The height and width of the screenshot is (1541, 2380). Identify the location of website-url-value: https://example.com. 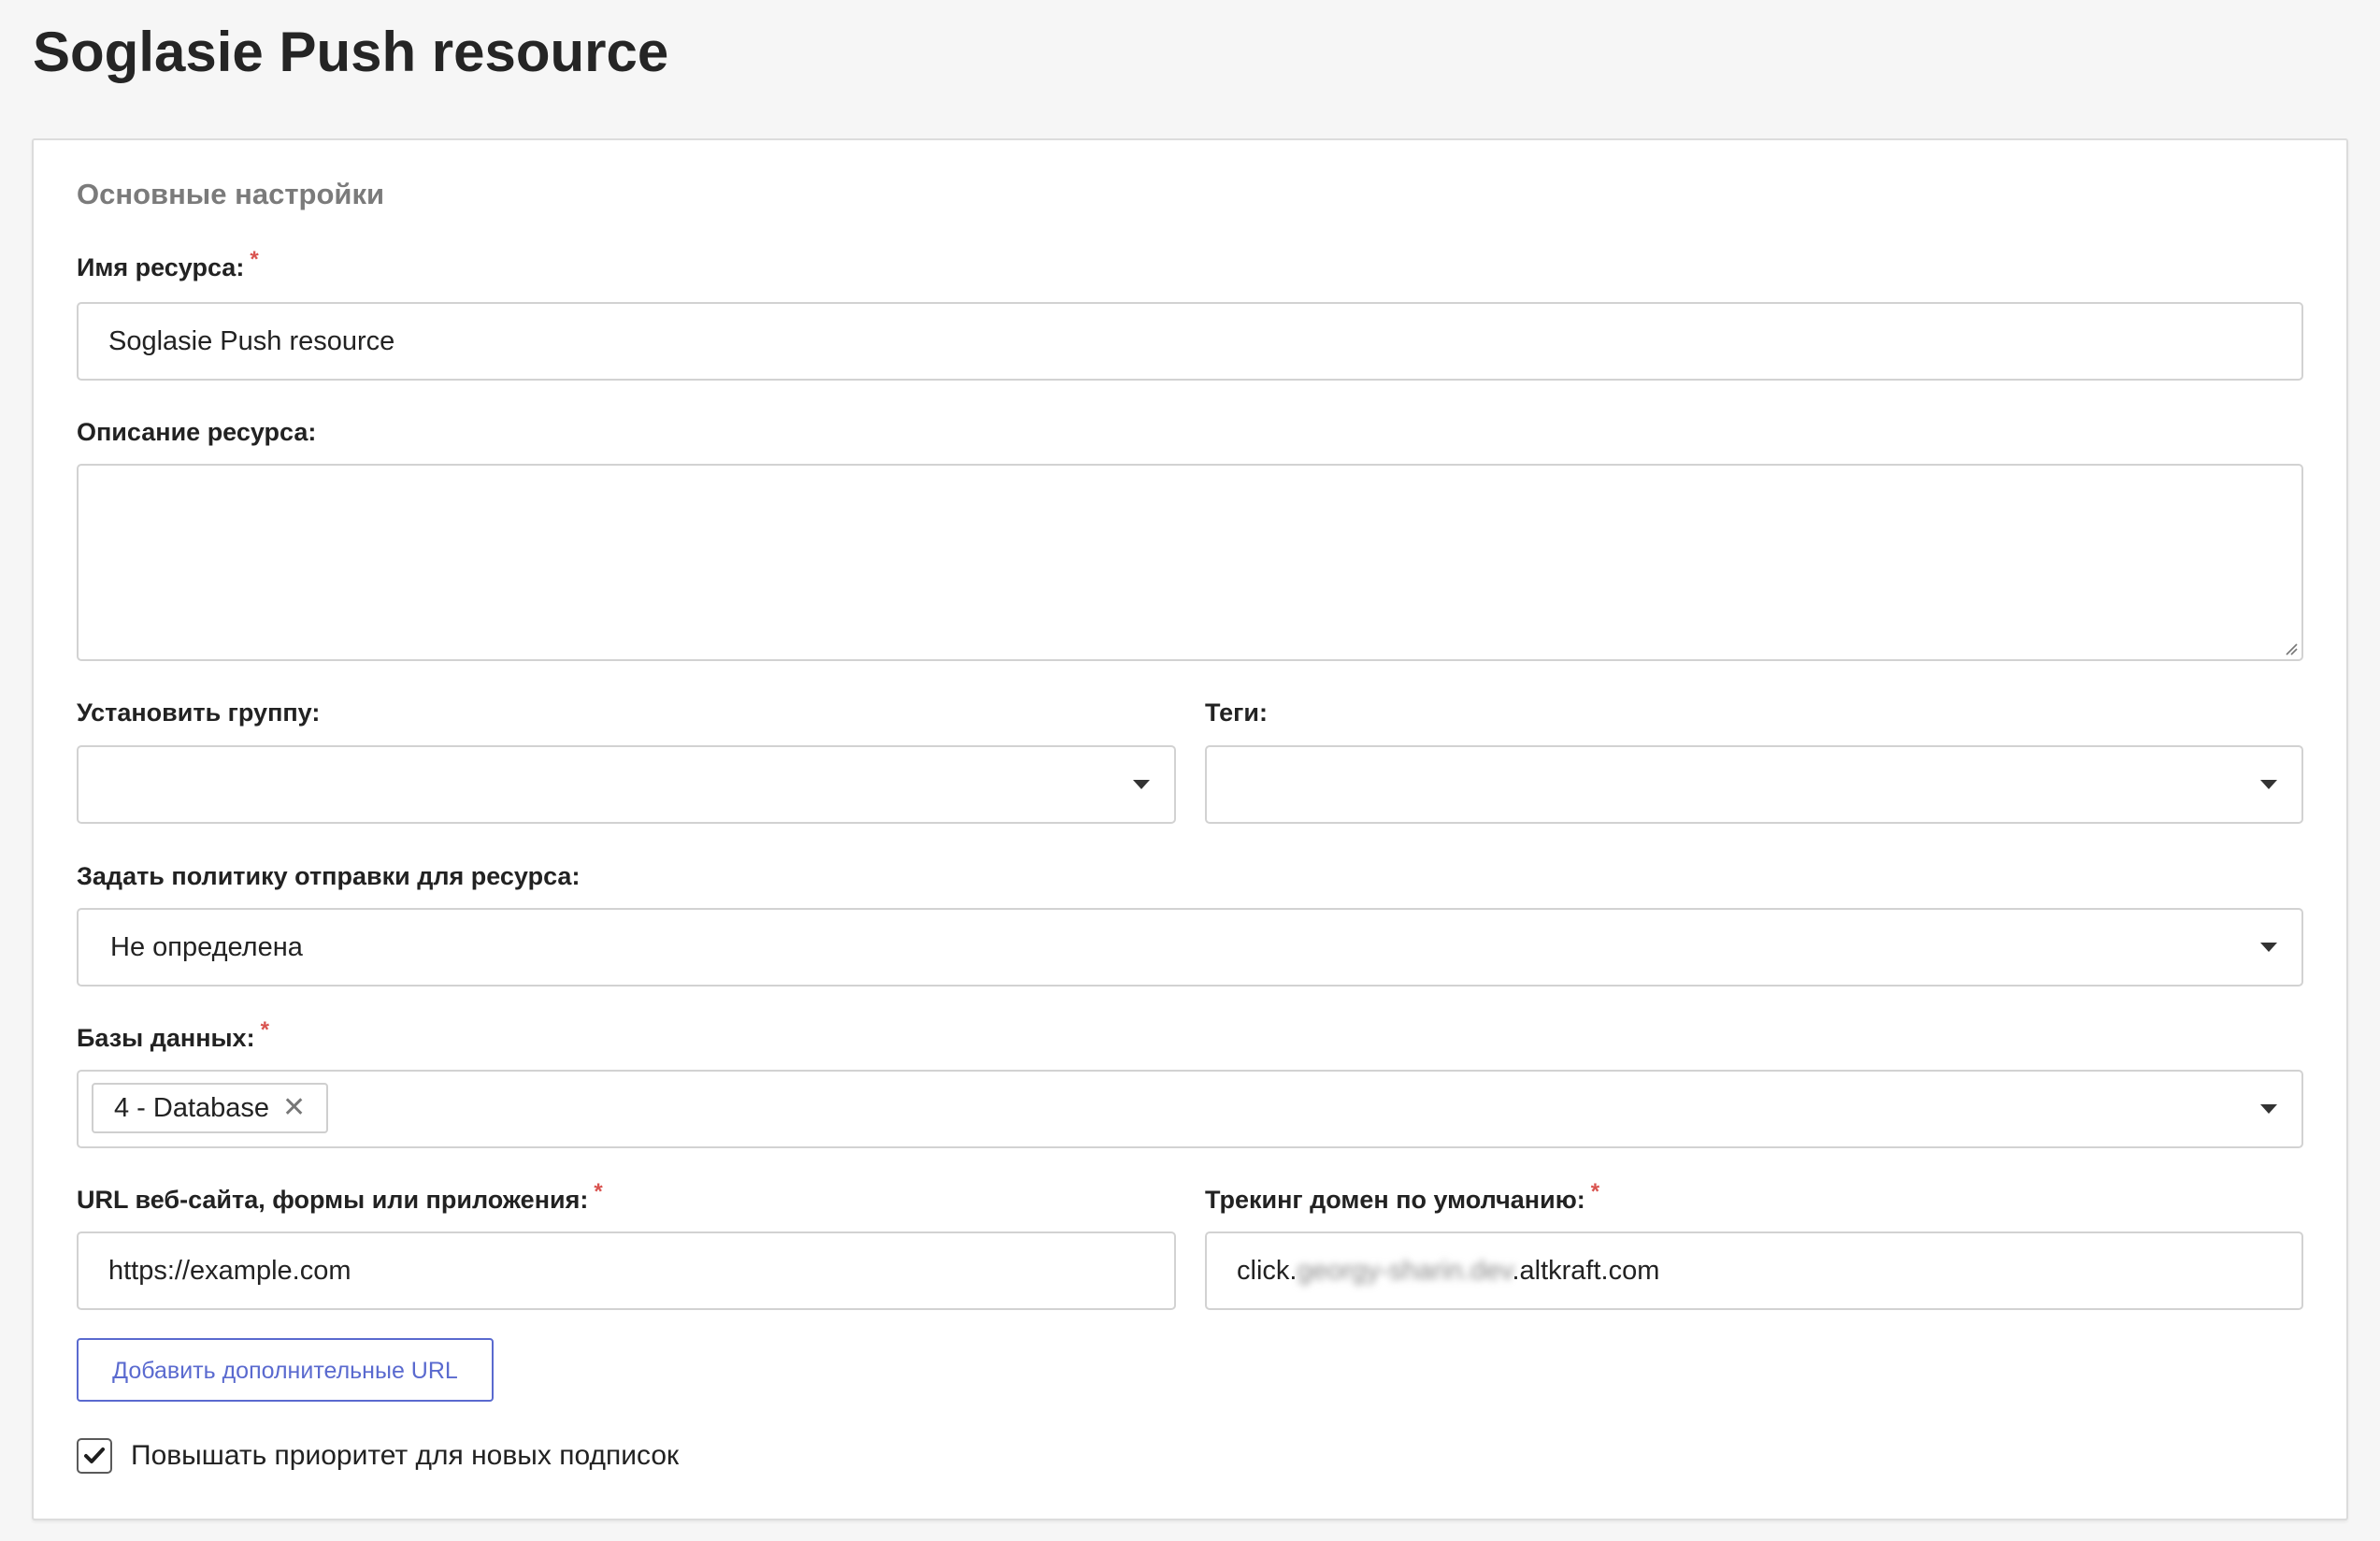
(229, 1271).